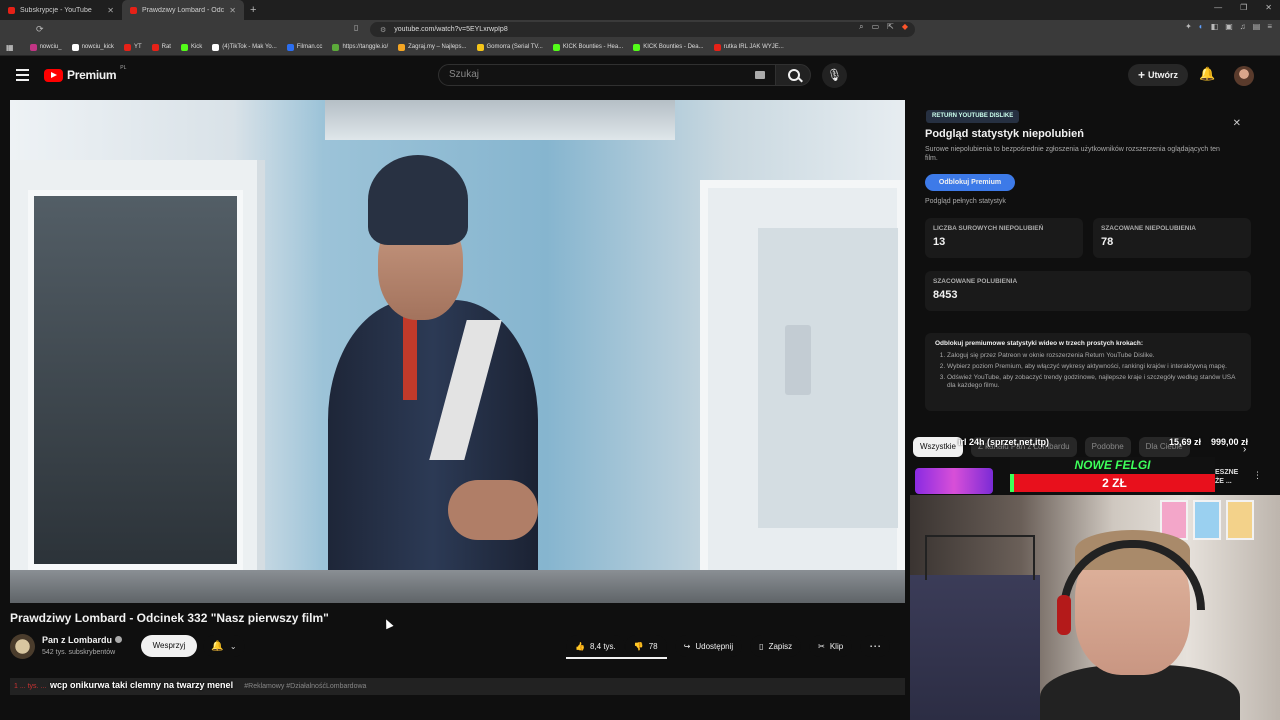 This screenshot has width=1280, height=720. Describe the element at coordinates (383, 30) in the screenshot. I see `site-info-icon: ⚙` at that location.